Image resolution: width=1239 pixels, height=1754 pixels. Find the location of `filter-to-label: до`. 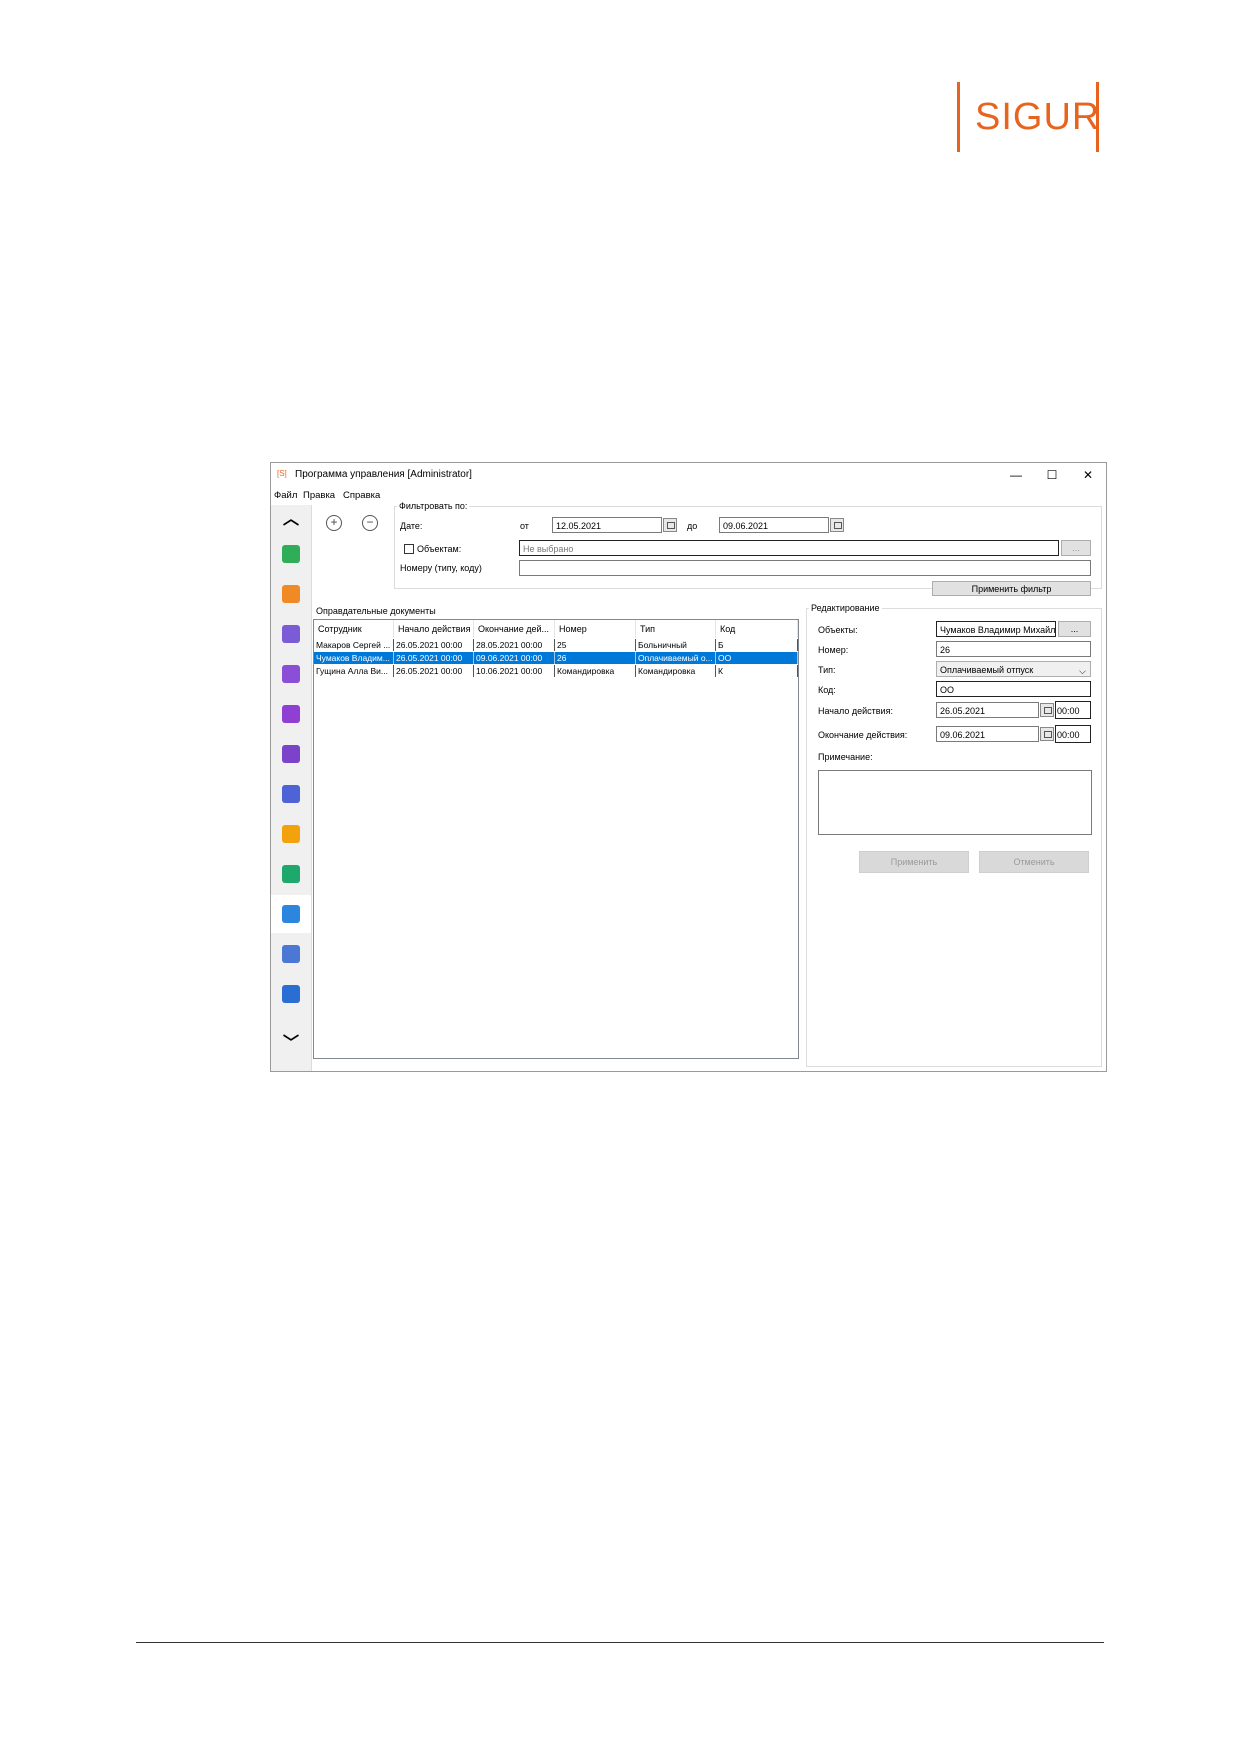

filter-to-label: до is located at coordinates (692, 526).